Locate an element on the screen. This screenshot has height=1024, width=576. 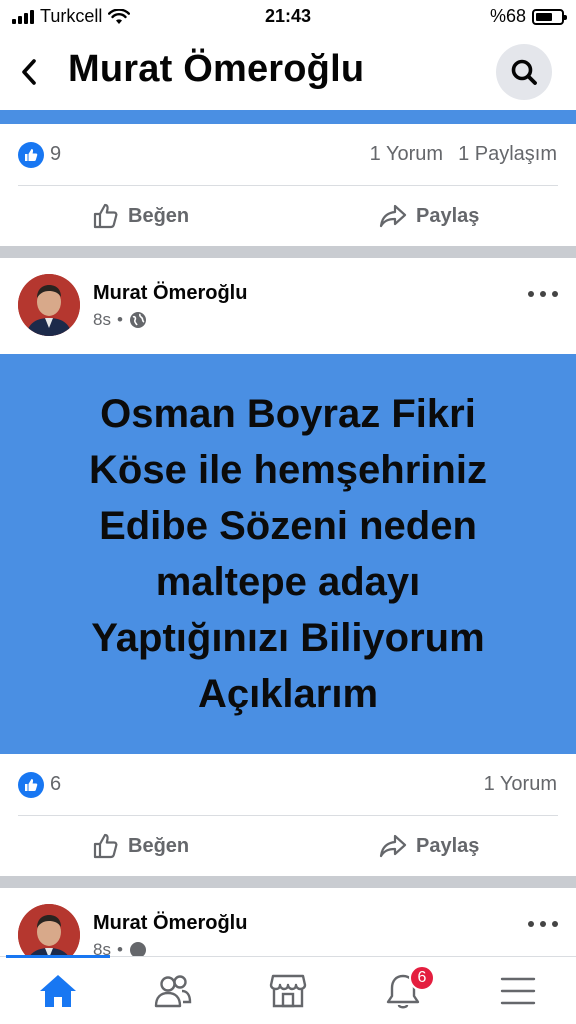
post-header: Murat Ömeroğlu 8s • is located at coordinates (288, 304).